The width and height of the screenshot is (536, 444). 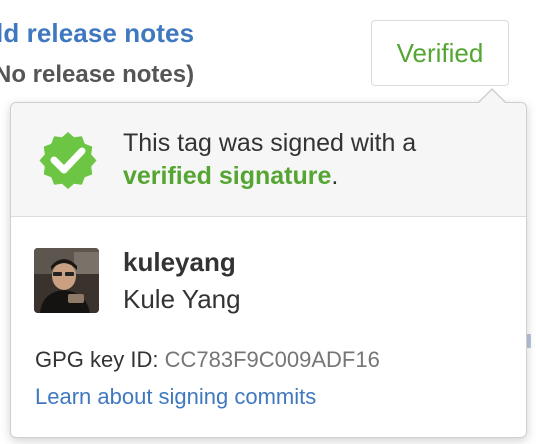 What do you see at coordinates (272, 359) in the screenshot?
I see `gpg-key-id: CC783F9C009ADF16` at bounding box center [272, 359].